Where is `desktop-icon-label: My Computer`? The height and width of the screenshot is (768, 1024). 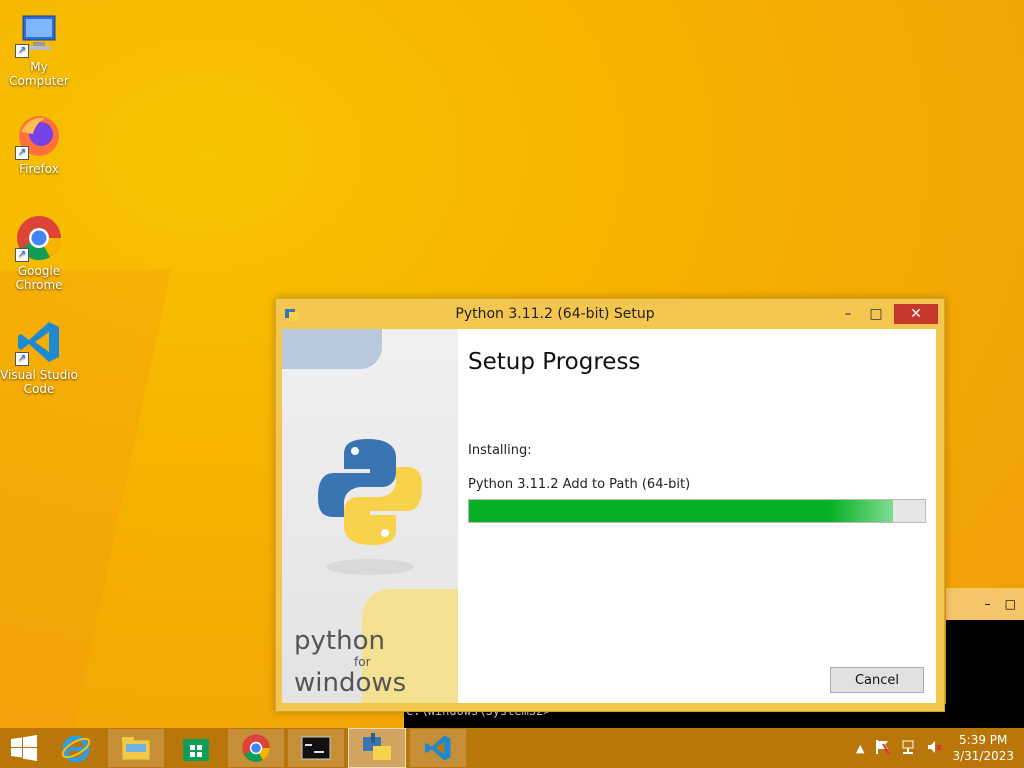
desktop-icon-label: My Computer is located at coordinates (39, 74).